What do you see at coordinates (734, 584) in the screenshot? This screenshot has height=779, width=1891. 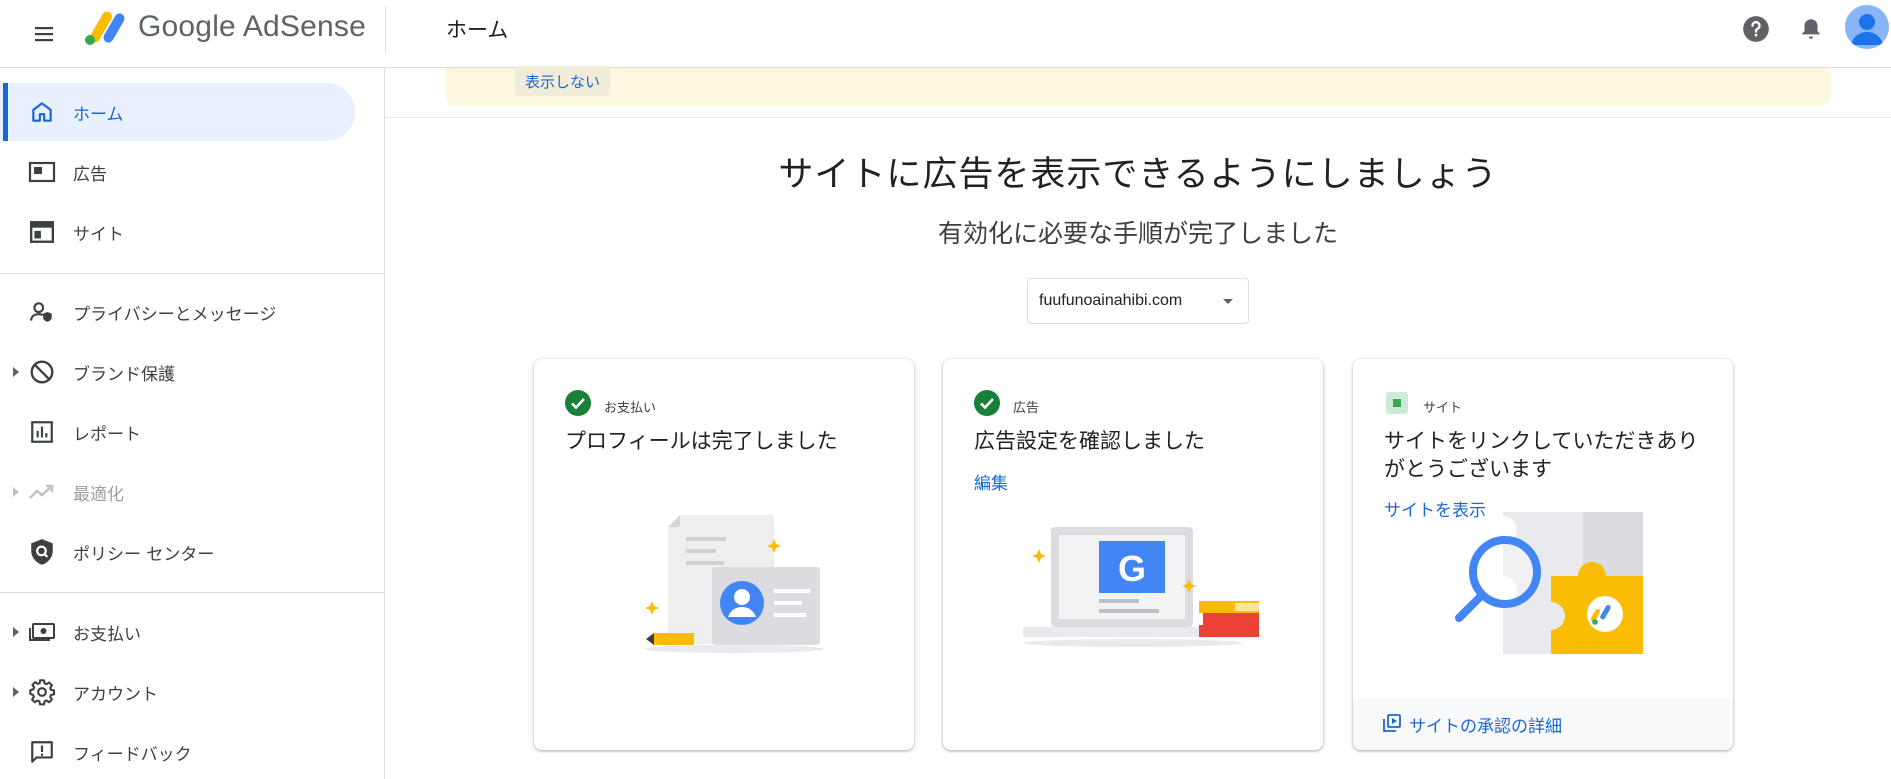 I see `profile-illustration` at bounding box center [734, 584].